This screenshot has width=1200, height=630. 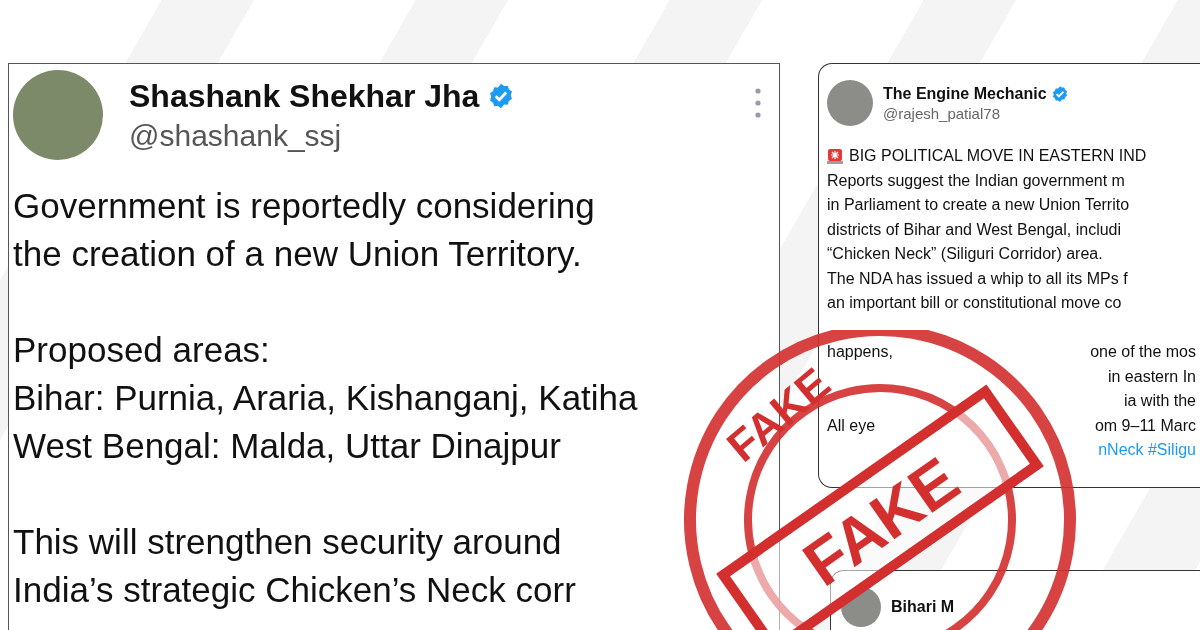 What do you see at coordinates (965, 93) in the screenshot?
I see `user-name: The Engine Mechanic` at bounding box center [965, 93].